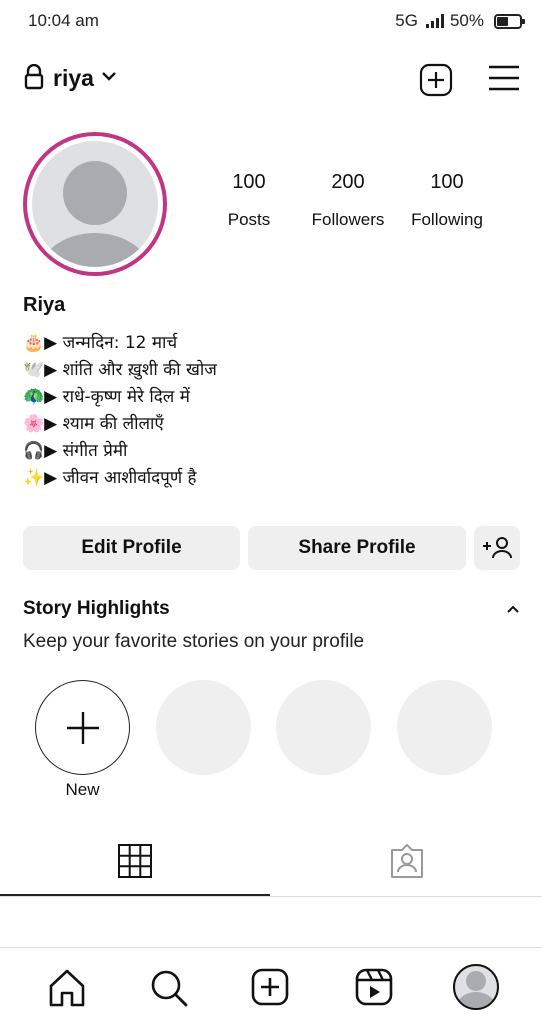 Image resolution: width=542 pixels, height=1024 pixels. What do you see at coordinates (34, 77) in the screenshot?
I see `lock-icon` at bounding box center [34, 77].